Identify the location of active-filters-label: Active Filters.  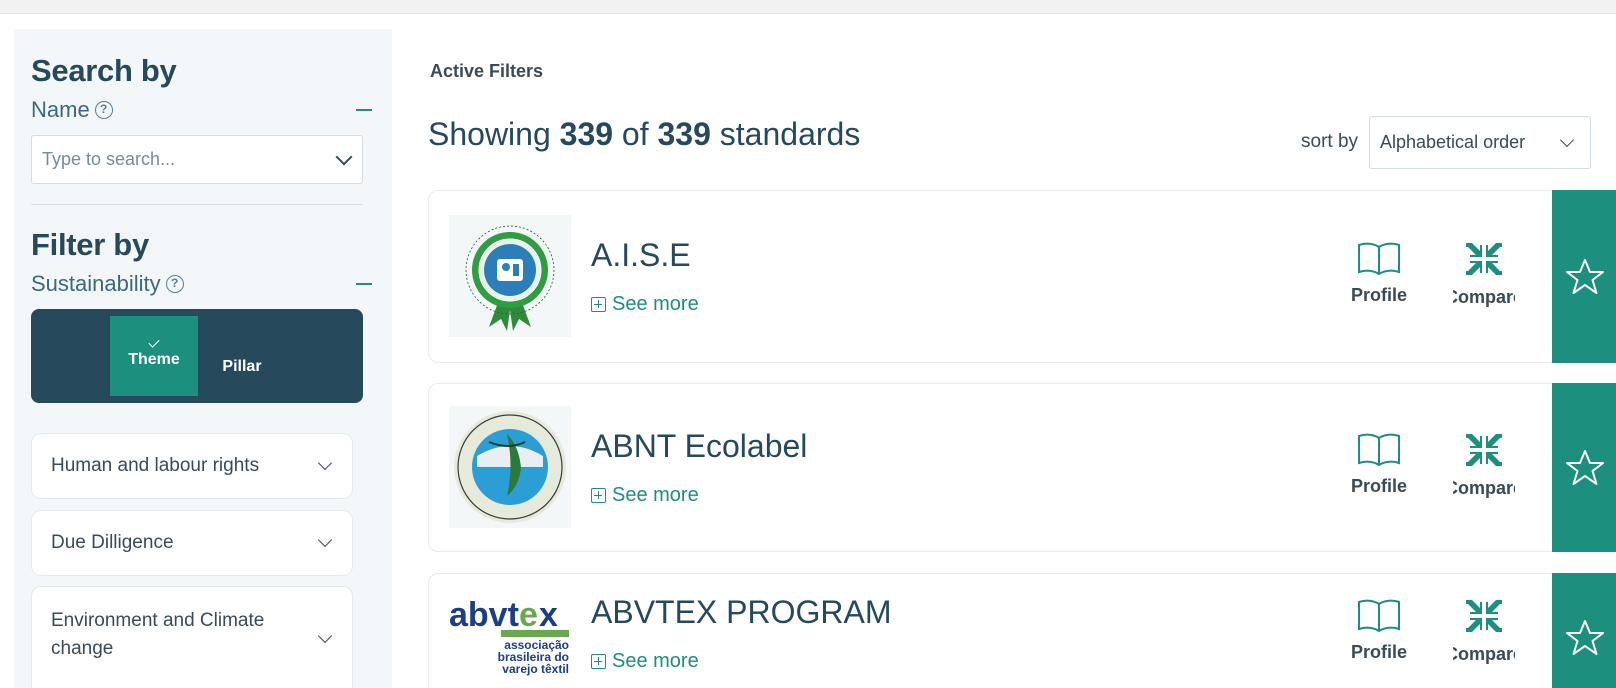
(487, 71).